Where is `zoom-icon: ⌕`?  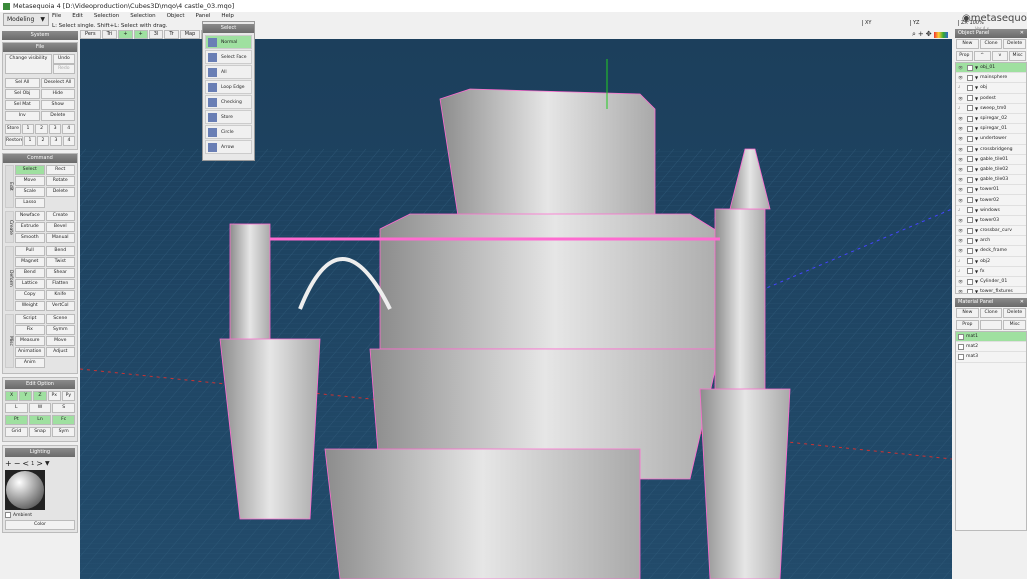 zoom-icon: ⌕ is located at coordinates (914, 34).